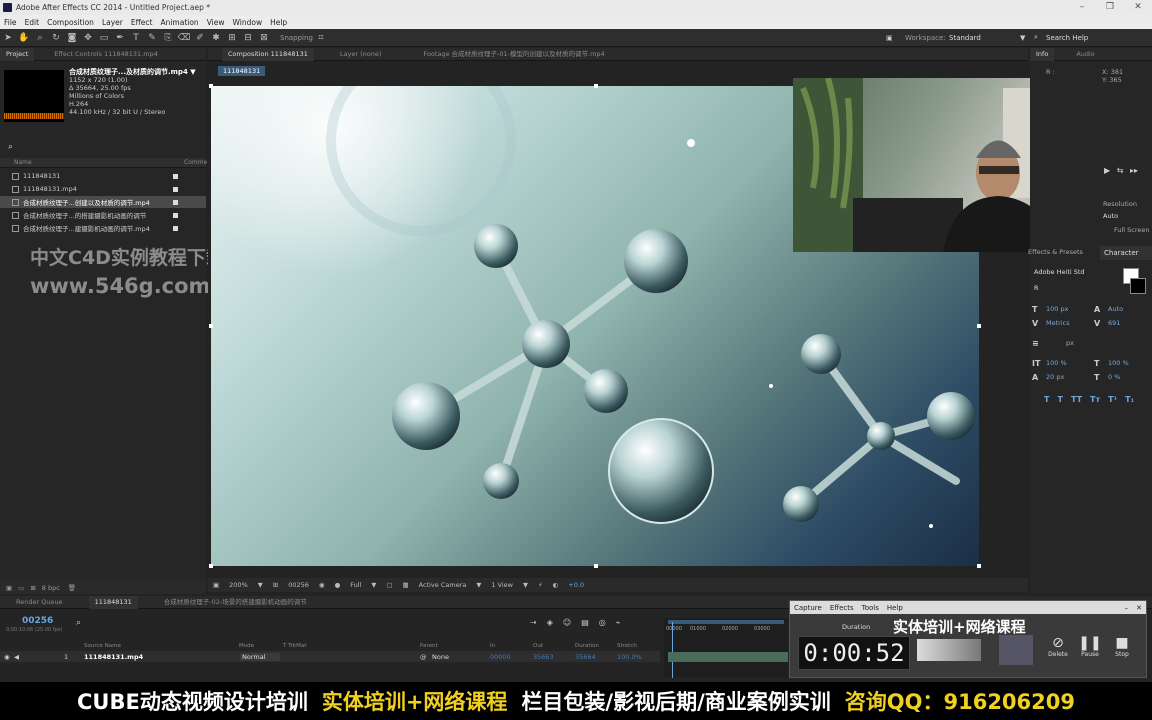 This screenshot has height=720, width=1152. I want to click on pen-tool-icon: ✒, so click(120, 38).